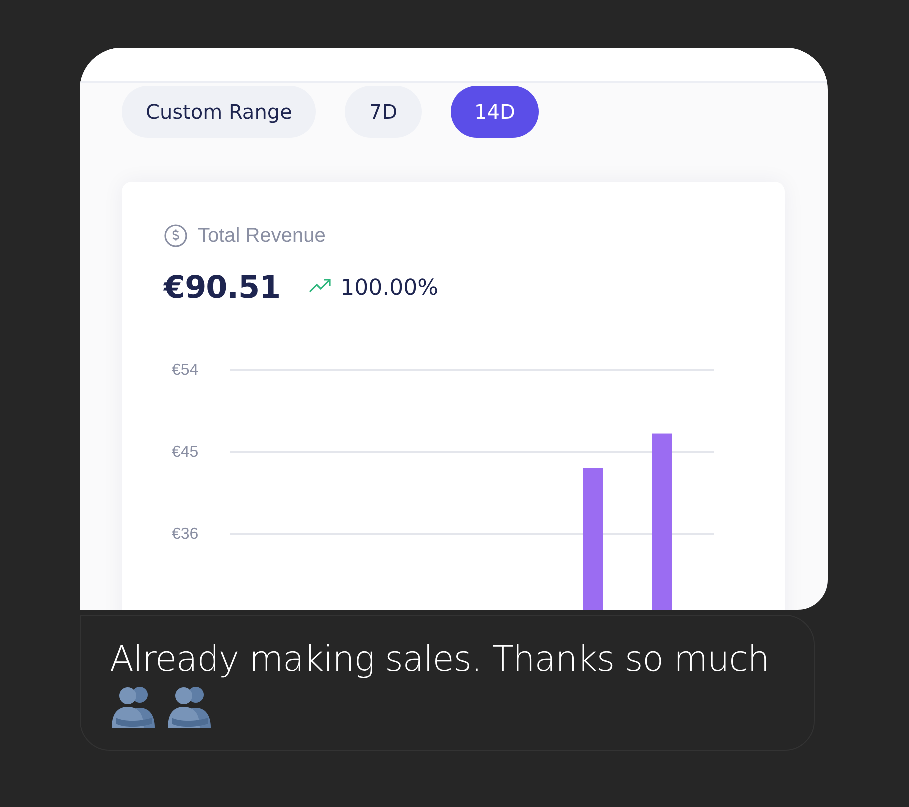 The image size is (909, 807). What do you see at coordinates (440, 660) in the screenshot?
I see `message-text: Already making sales. Thanks so much` at bounding box center [440, 660].